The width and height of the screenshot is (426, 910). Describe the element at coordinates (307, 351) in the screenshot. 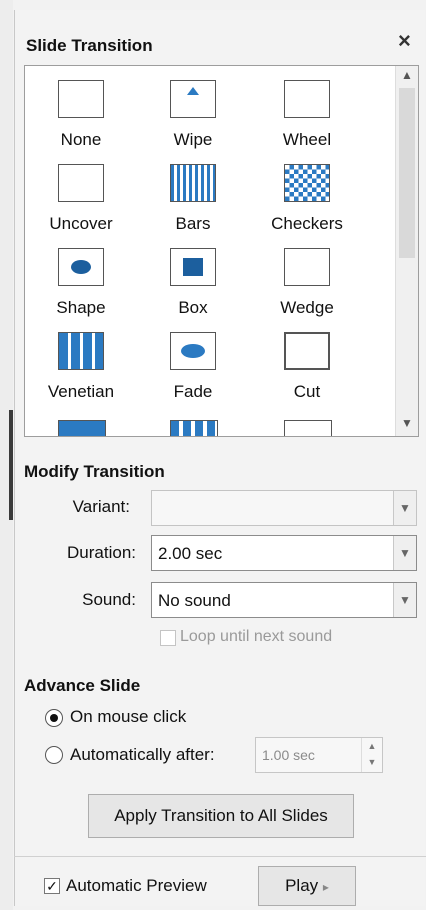

I see `cut-transition-icon` at that location.